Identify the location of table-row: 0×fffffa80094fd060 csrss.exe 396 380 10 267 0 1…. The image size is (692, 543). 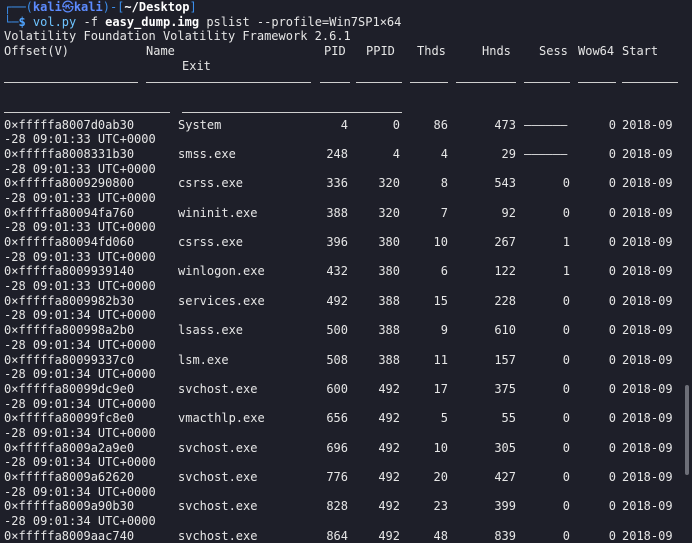
(342, 242).